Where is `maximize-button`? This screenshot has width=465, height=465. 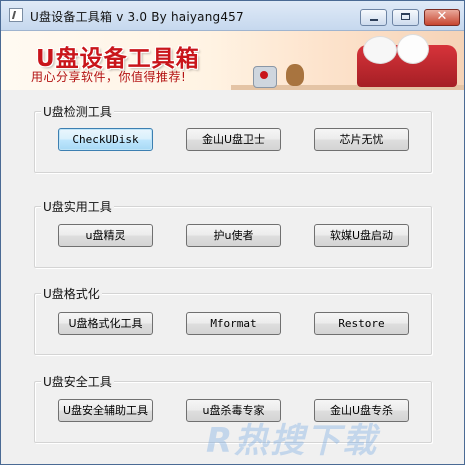
maximize-button is located at coordinates (405, 17).